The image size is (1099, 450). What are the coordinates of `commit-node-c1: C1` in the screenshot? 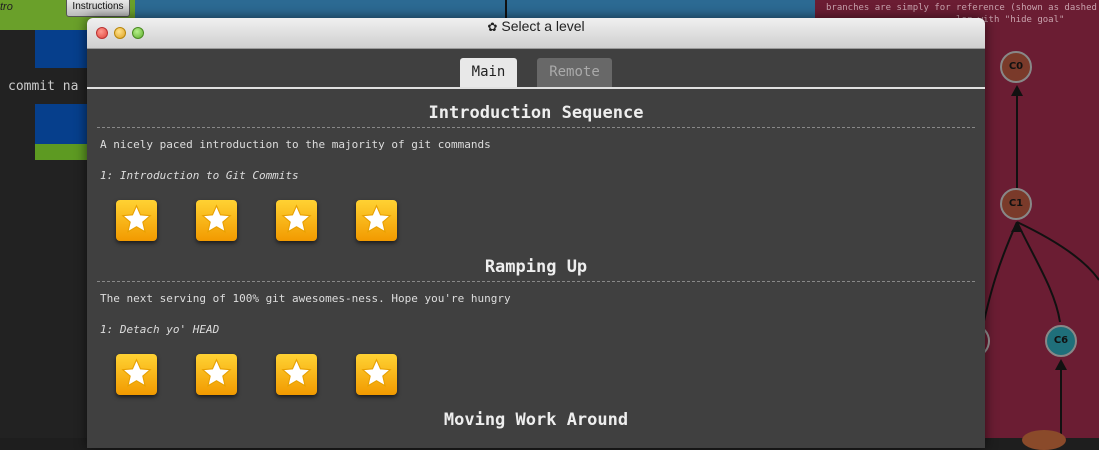 It's located at (1016, 204).